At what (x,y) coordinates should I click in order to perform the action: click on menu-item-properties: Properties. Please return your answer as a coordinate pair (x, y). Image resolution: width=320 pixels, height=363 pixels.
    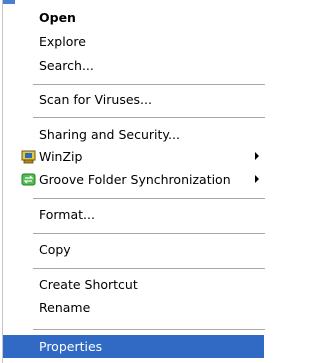
    Looking at the image, I should click on (133, 346).